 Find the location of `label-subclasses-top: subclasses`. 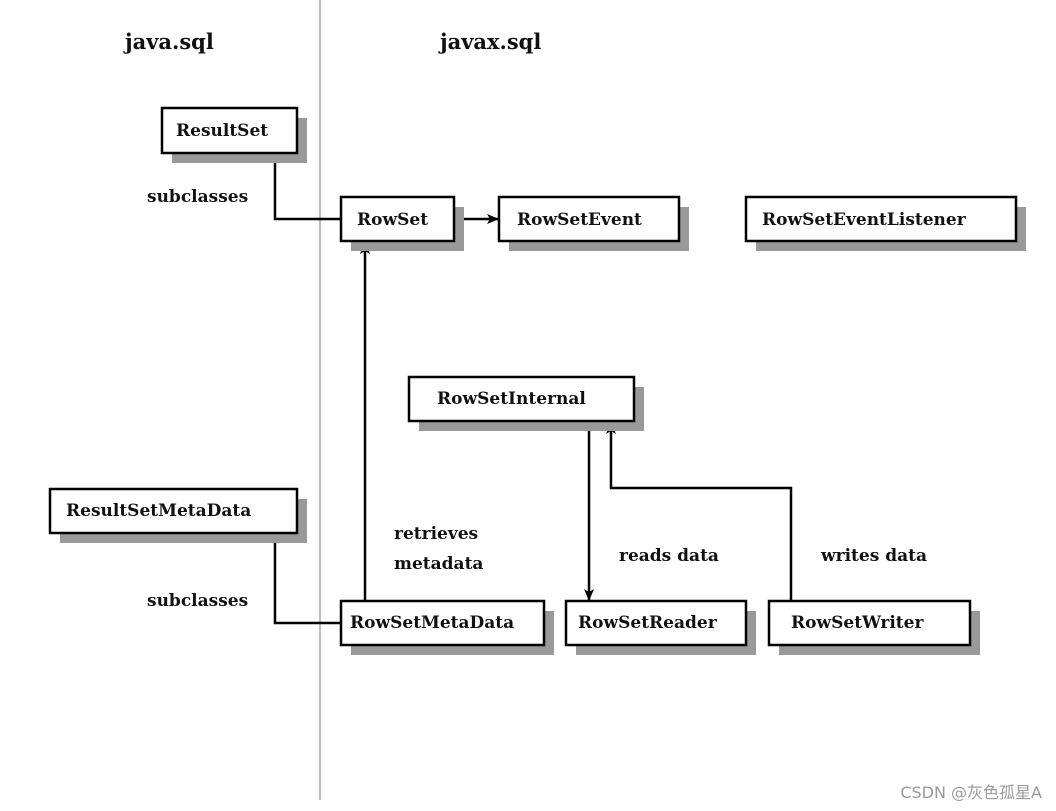

label-subclasses-top: subclasses is located at coordinates (197, 197).